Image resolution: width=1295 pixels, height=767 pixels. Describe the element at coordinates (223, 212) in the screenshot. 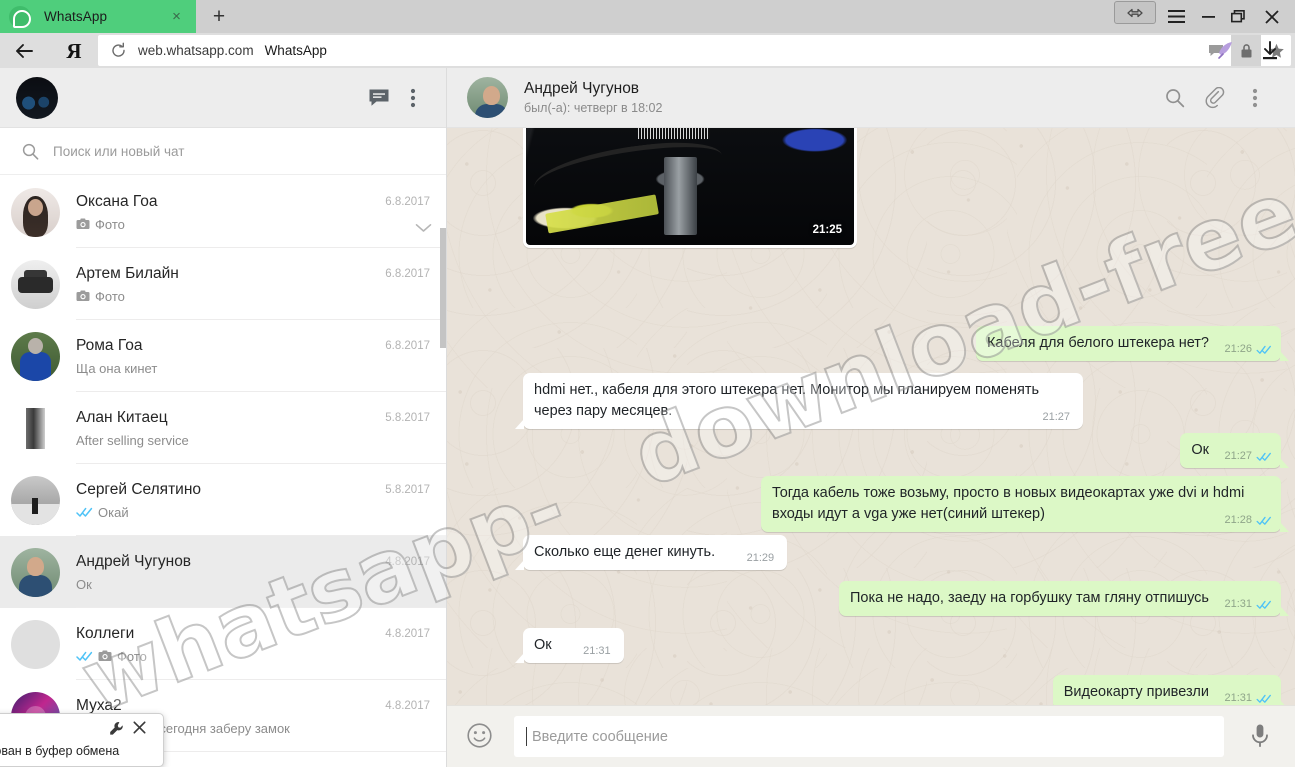

I see `chat-list-item: Оксана Гоа Фото 6.8.2017` at that location.